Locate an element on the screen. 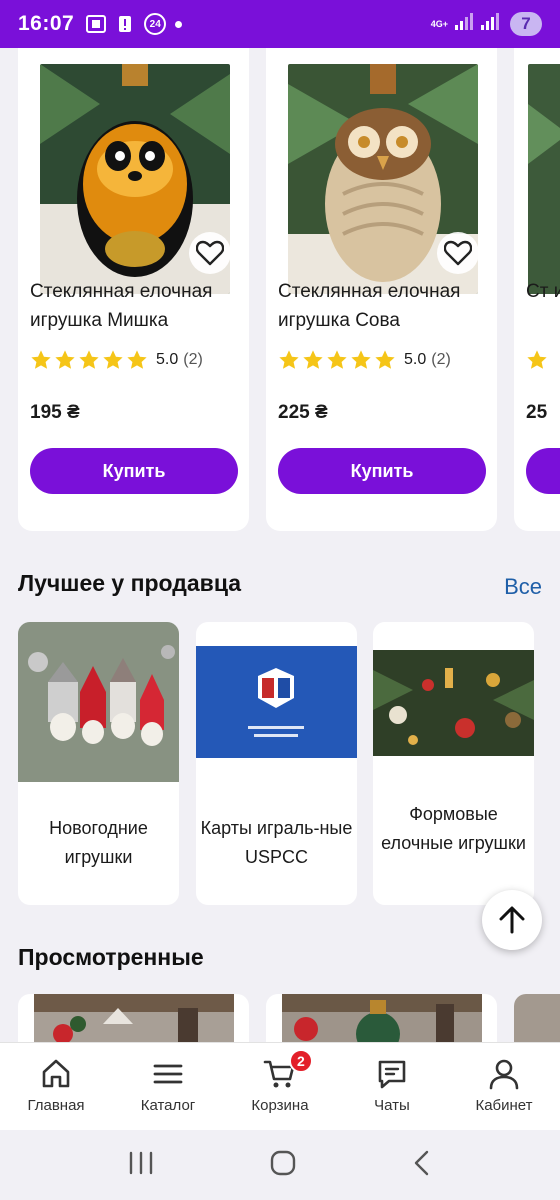 The image size is (560, 1200). product-price: 25 is located at coordinates (537, 412).